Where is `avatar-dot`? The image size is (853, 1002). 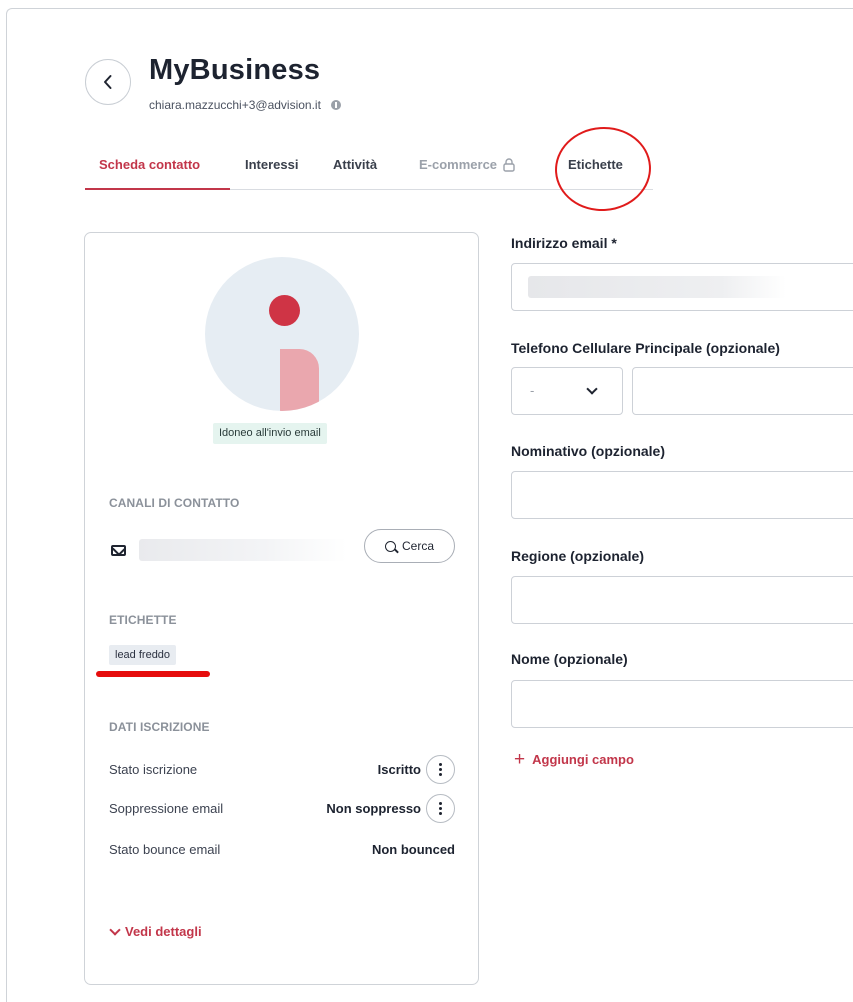 avatar-dot is located at coordinates (284, 310).